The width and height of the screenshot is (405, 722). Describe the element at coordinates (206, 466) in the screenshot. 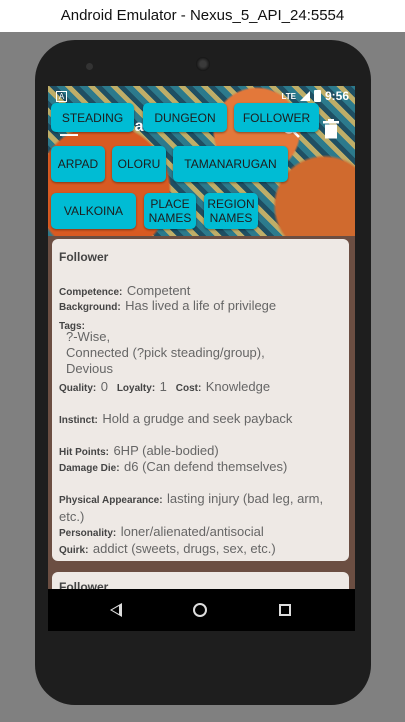

I see `damage-value: d6 (Can defend themselves)` at that location.